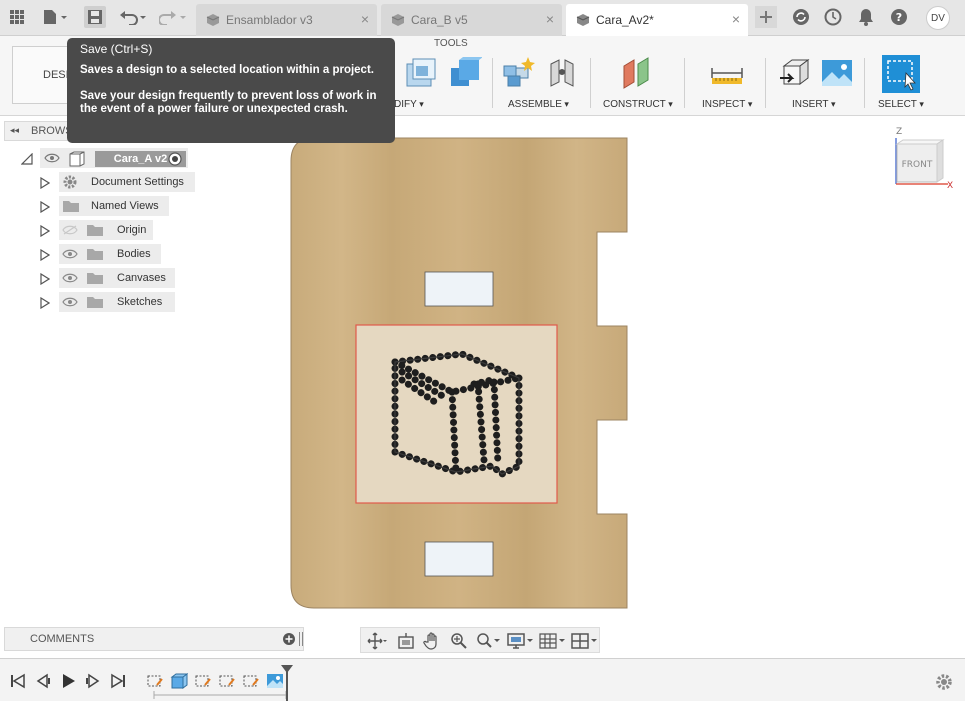 This screenshot has height=701, width=965. What do you see at coordinates (433, 641) in the screenshot?
I see `pan-hand-icon` at bounding box center [433, 641].